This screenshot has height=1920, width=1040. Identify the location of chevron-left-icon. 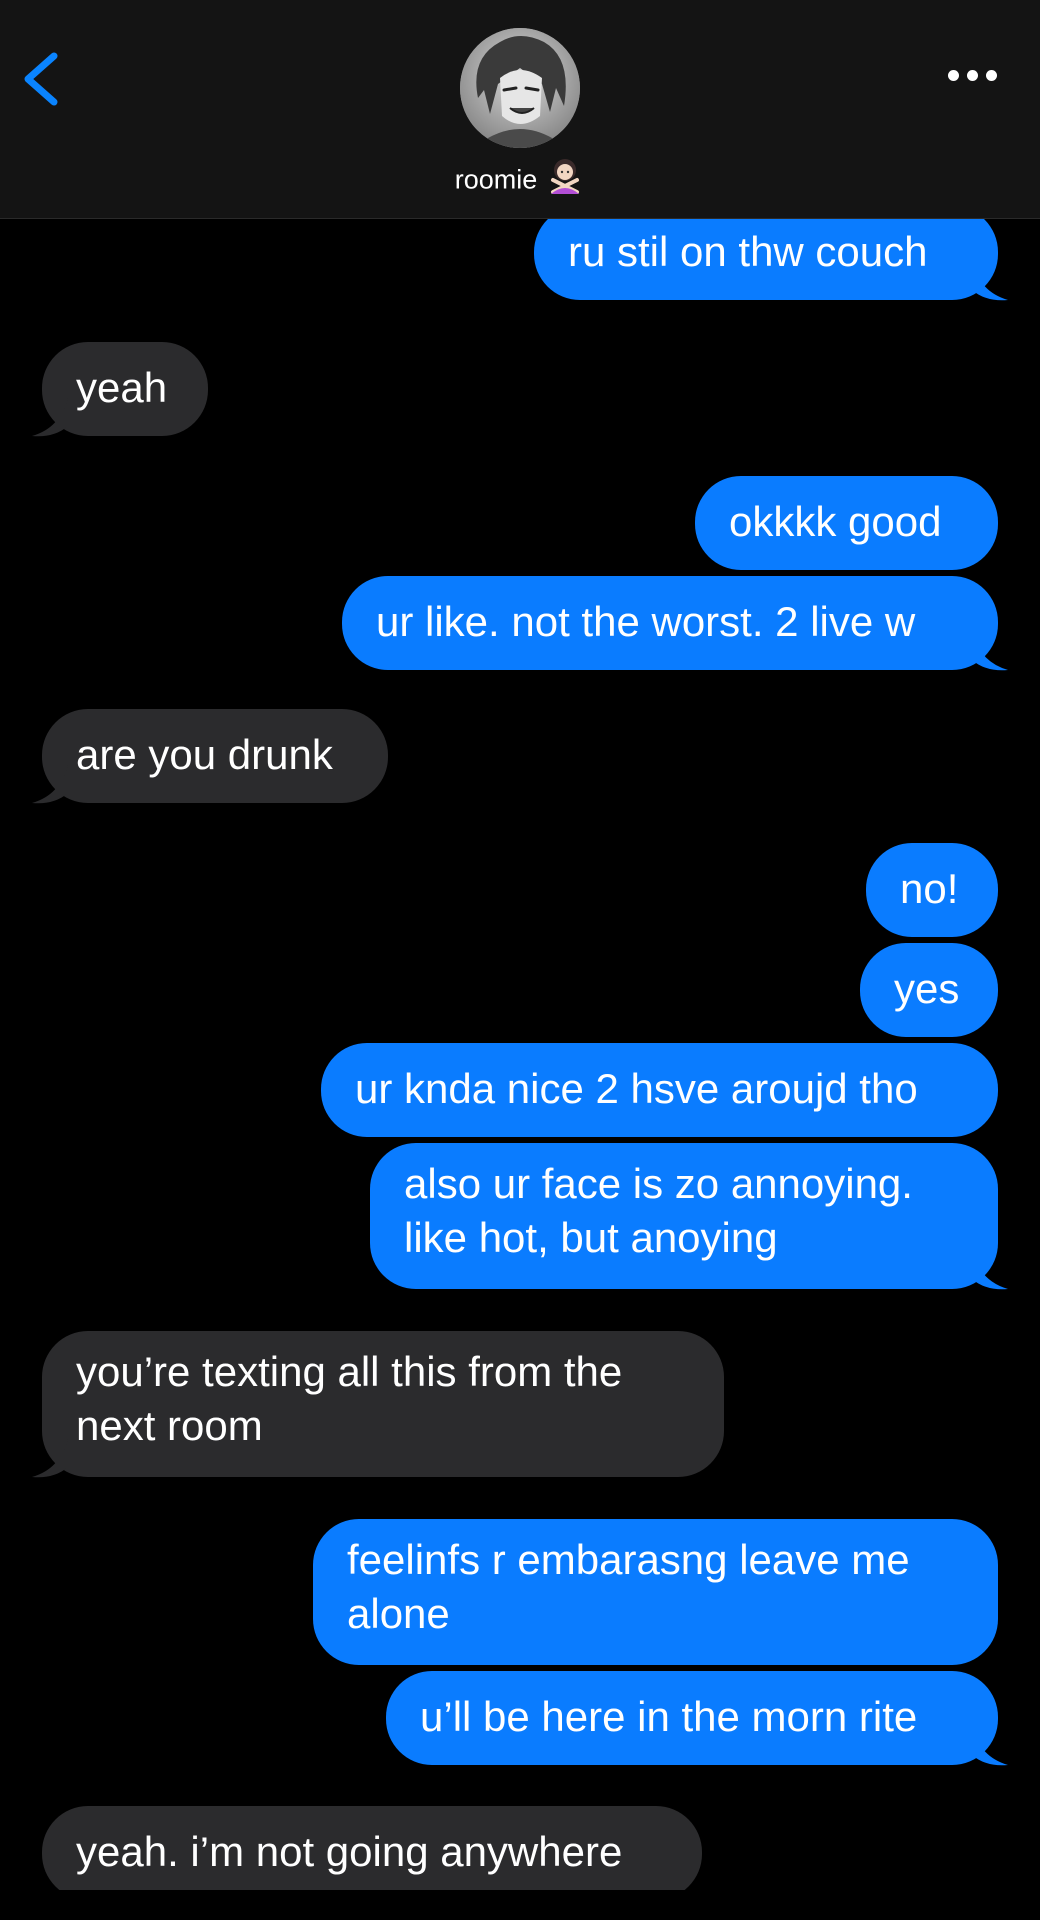
(41, 79).